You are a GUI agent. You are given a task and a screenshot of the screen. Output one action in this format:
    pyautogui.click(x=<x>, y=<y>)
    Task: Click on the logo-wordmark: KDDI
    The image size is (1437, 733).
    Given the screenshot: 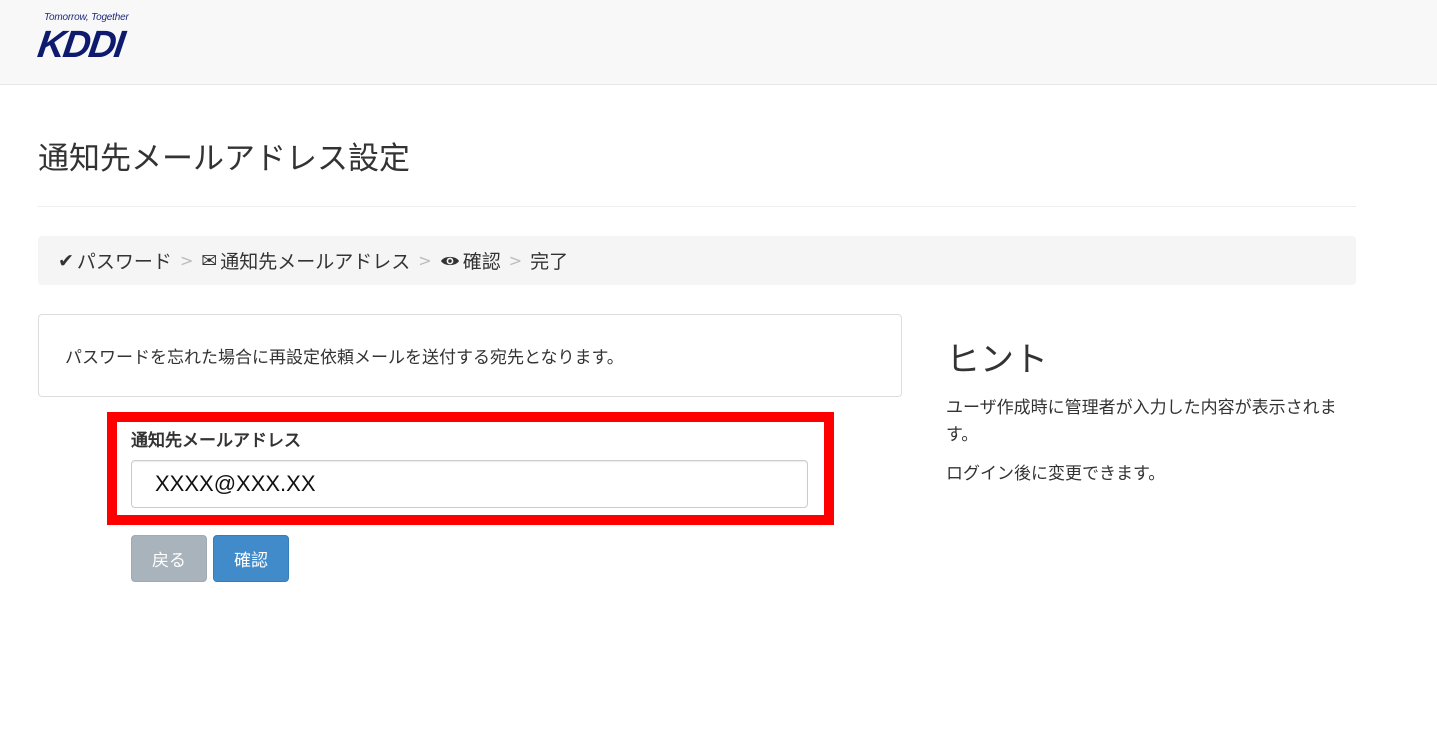 What is the action you would take?
    pyautogui.click(x=80, y=45)
    